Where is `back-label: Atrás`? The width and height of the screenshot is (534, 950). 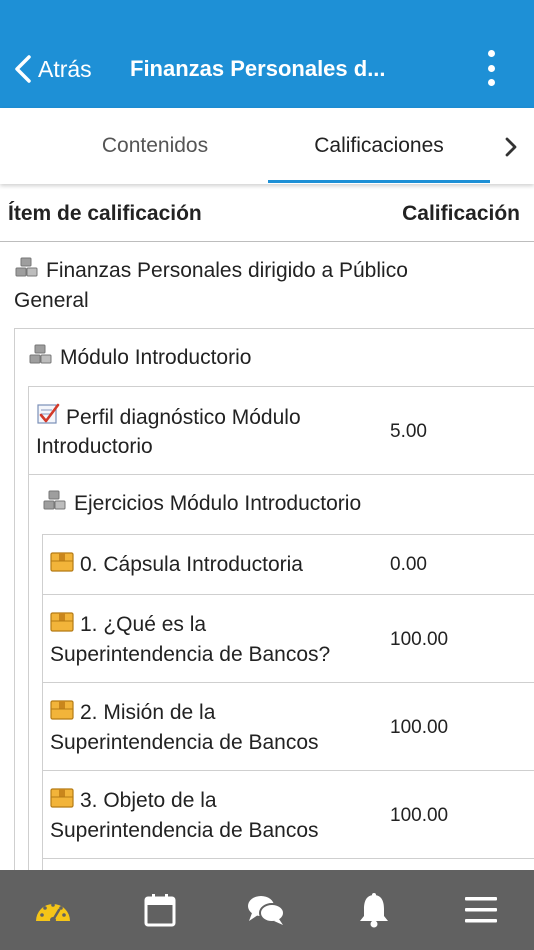
back-label: Atrás is located at coordinates (65, 68).